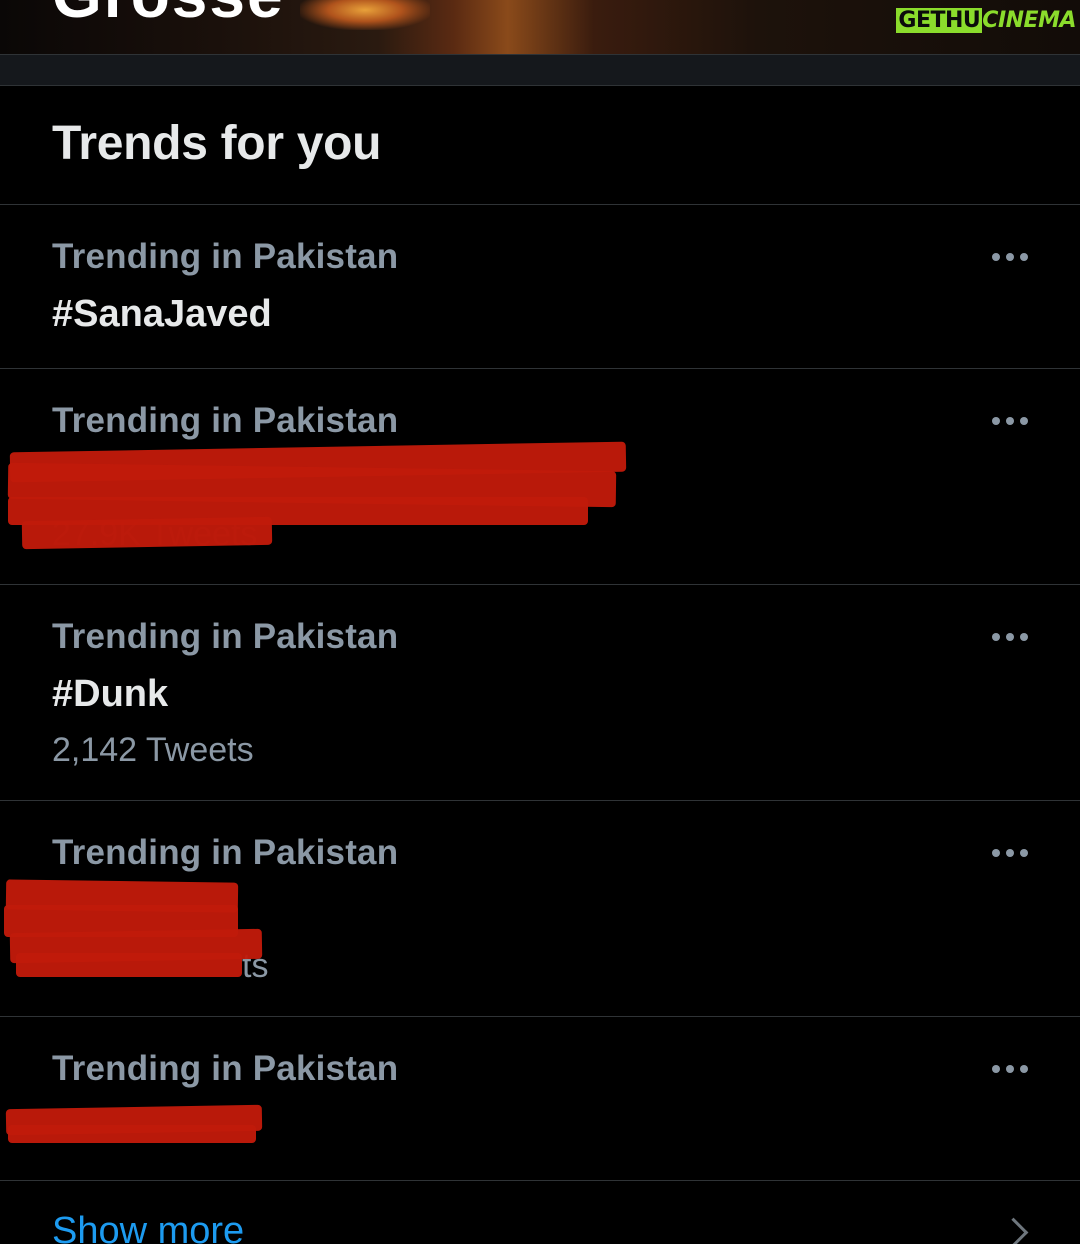 Image resolution: width=1080 pixels, height=1244 pixels. What do you see at coordinates (148, 1227) in the screenshot?
I see `show-more-link: Show more` at bounding box center [148, 1227].